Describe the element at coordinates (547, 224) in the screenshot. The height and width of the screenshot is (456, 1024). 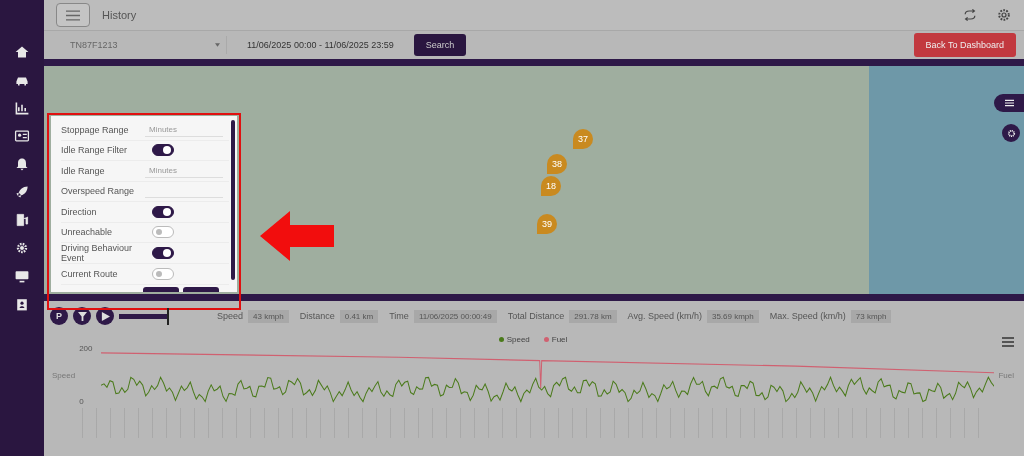
I see `map-cluster-marker: 39` at that location.